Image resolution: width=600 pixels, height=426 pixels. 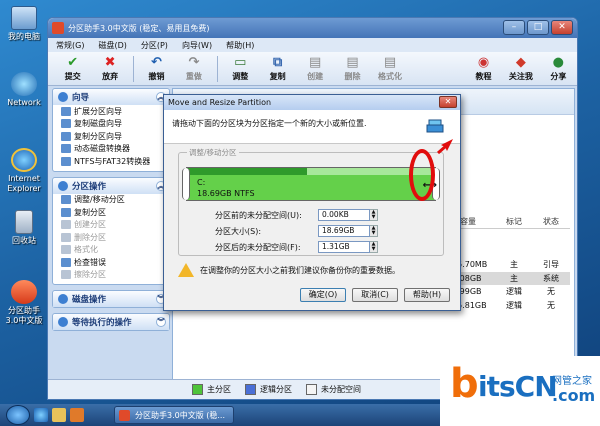 What do you see at coordinates (90, 225) in the screenshot?
I see `item-label: 创建分区` at bounding box center [90, 225].